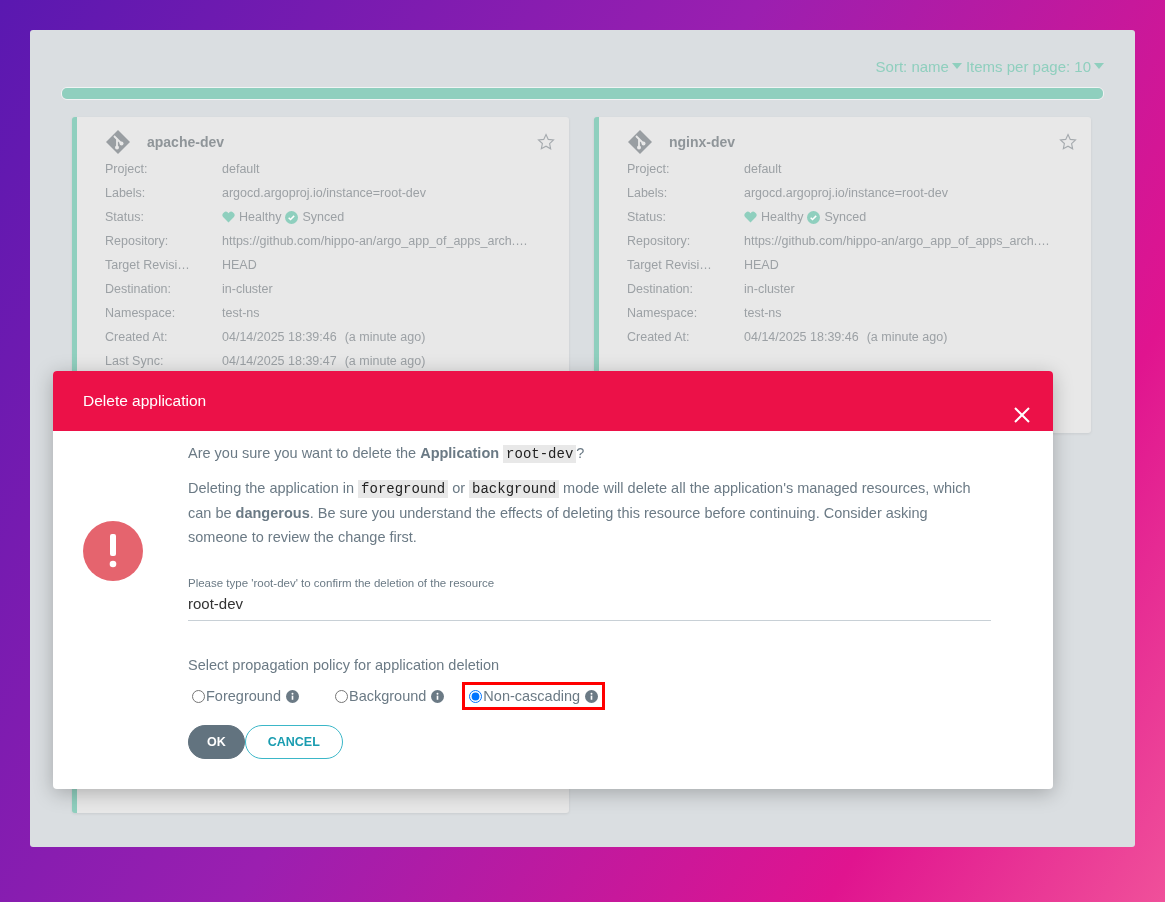 The width and height of the screenshot is (1165, 902). Describe the element at coordinates (342, 583) in the screenshot. I see `confirm-label: Please type 'root-dev' to confirm the deletion of the resource` at that location.